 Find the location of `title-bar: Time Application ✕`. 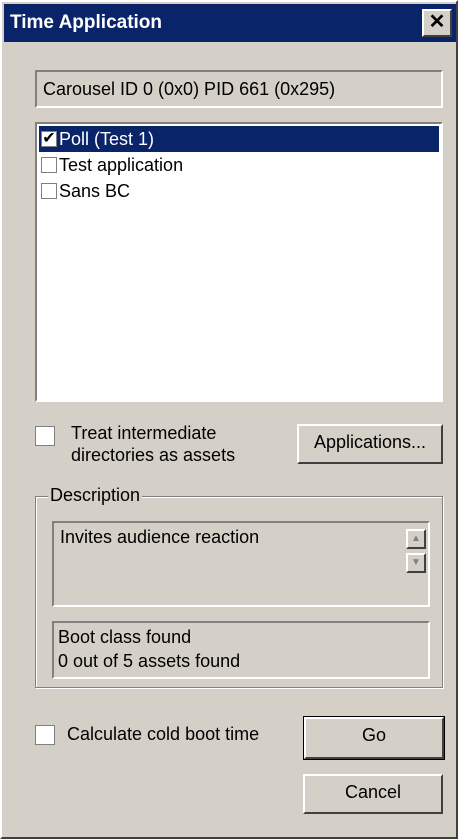

title-bar: Time Application ✕ is located at coordinates (230, 23).